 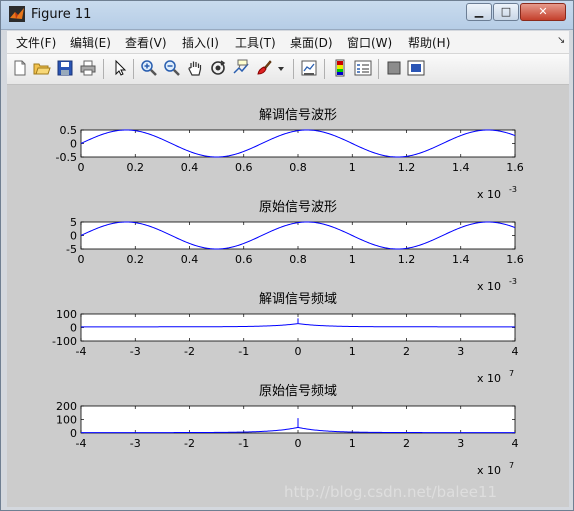 I want to click on window-title: Figure 11, so click(x=61, y=14).